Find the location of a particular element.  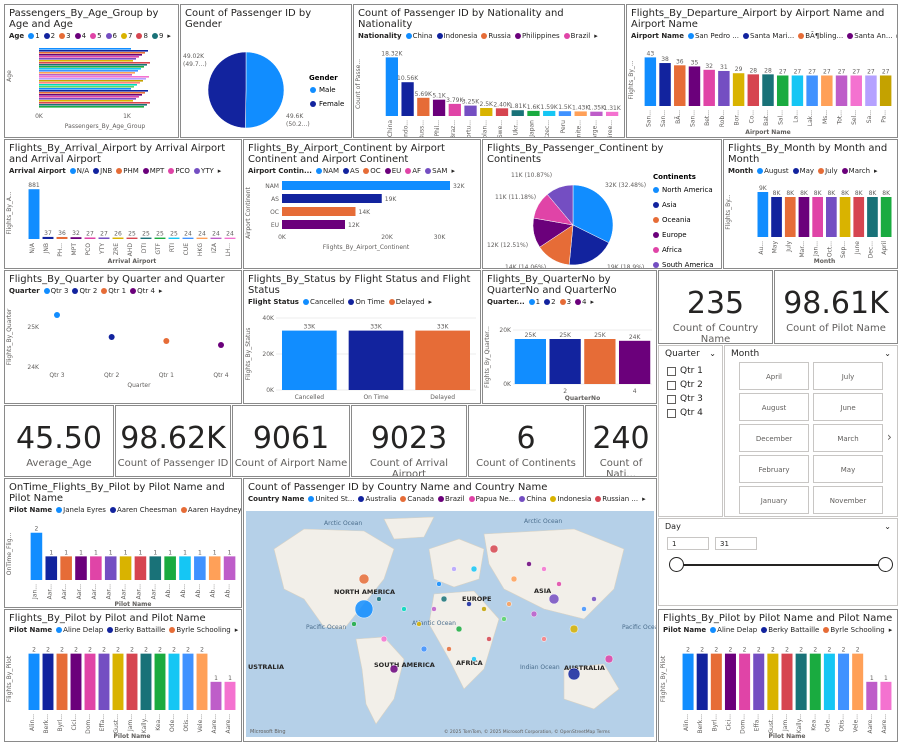

legend-item: Australia is located at coordinates (377, 499).